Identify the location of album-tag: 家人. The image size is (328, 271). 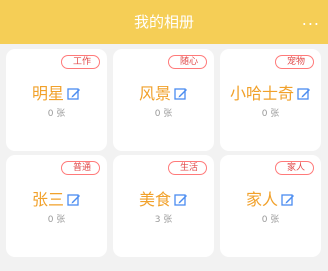
(294, 168).